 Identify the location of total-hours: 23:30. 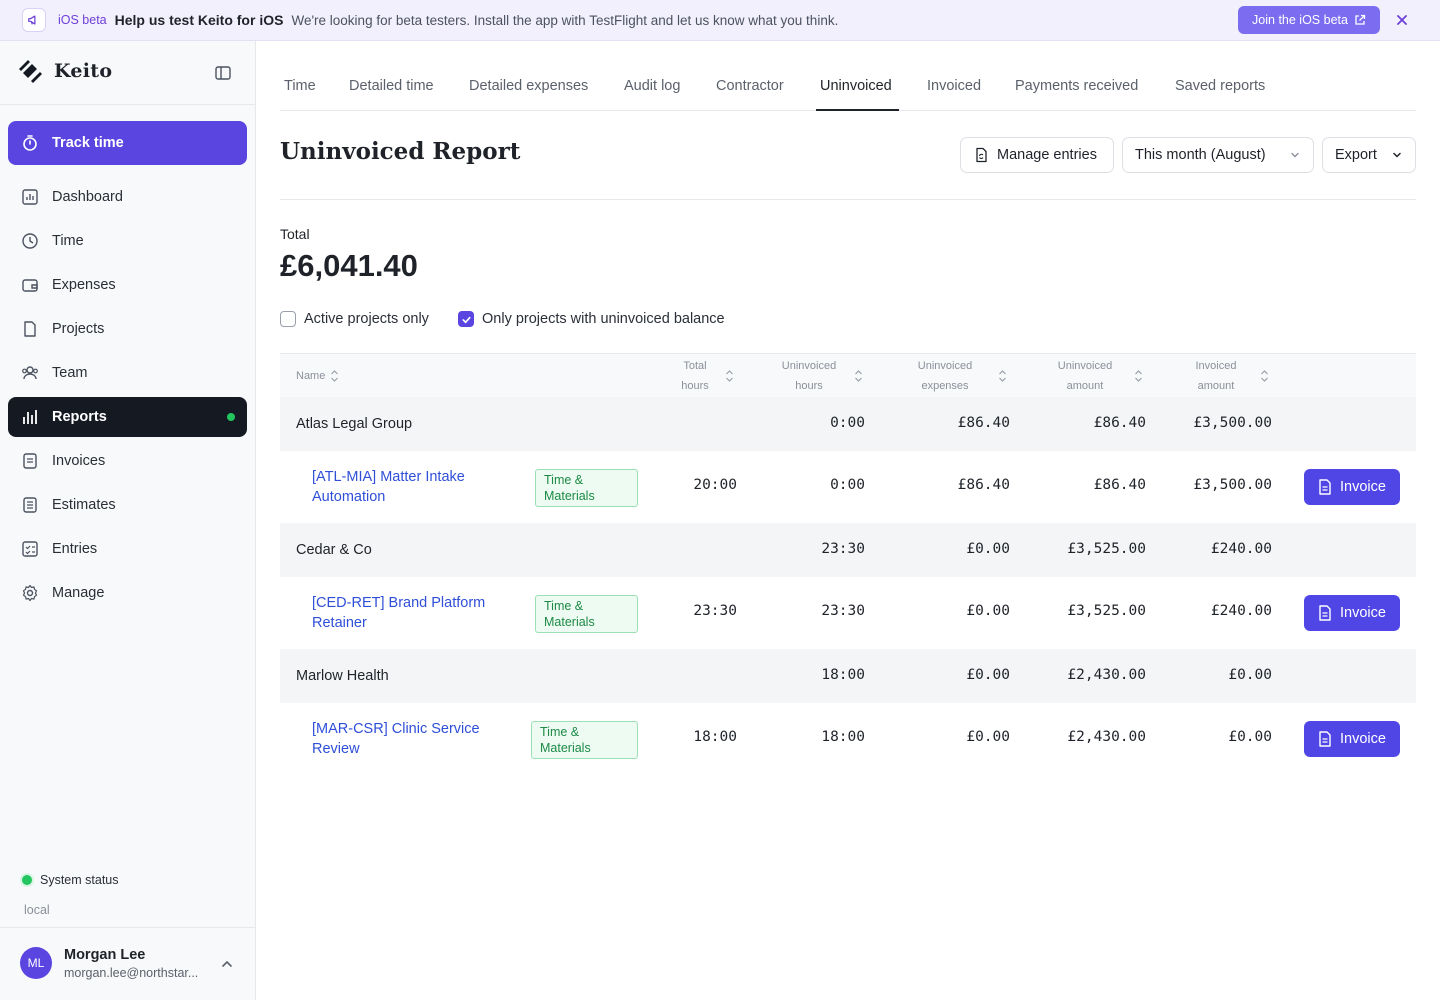
(715, 611).